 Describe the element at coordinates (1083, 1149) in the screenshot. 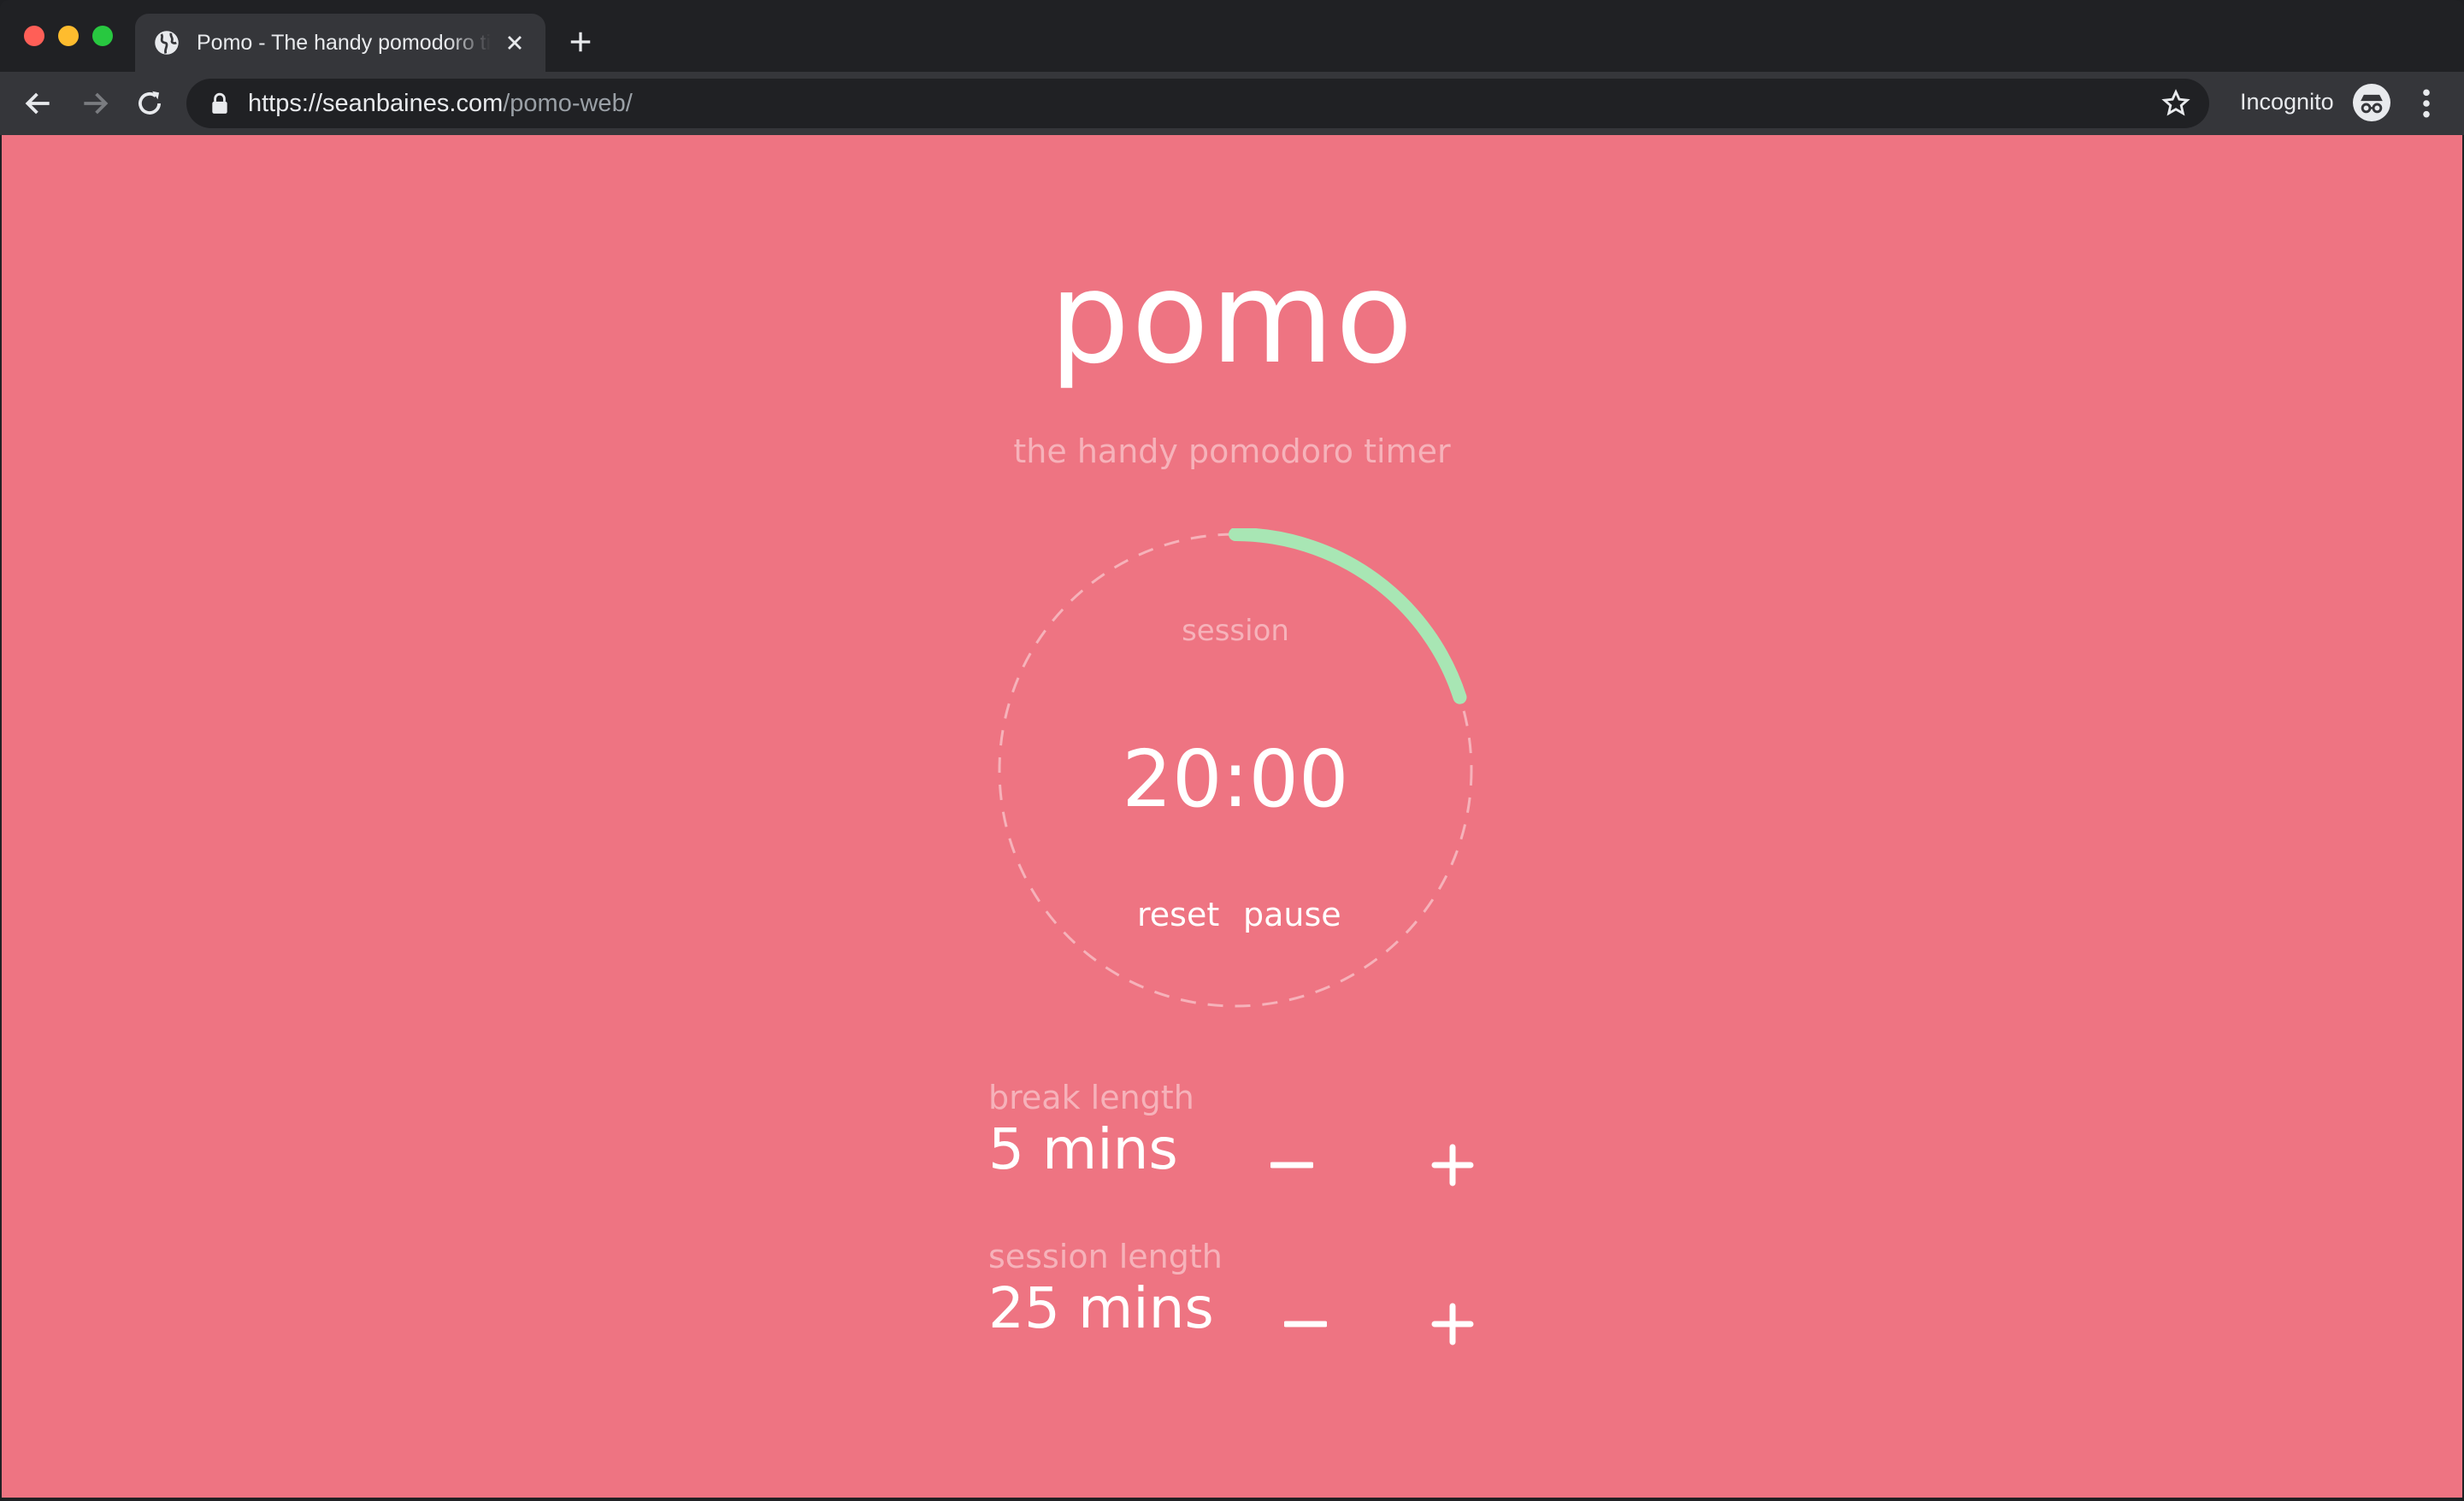

I see `break-length-value: 5 mins` at that location.